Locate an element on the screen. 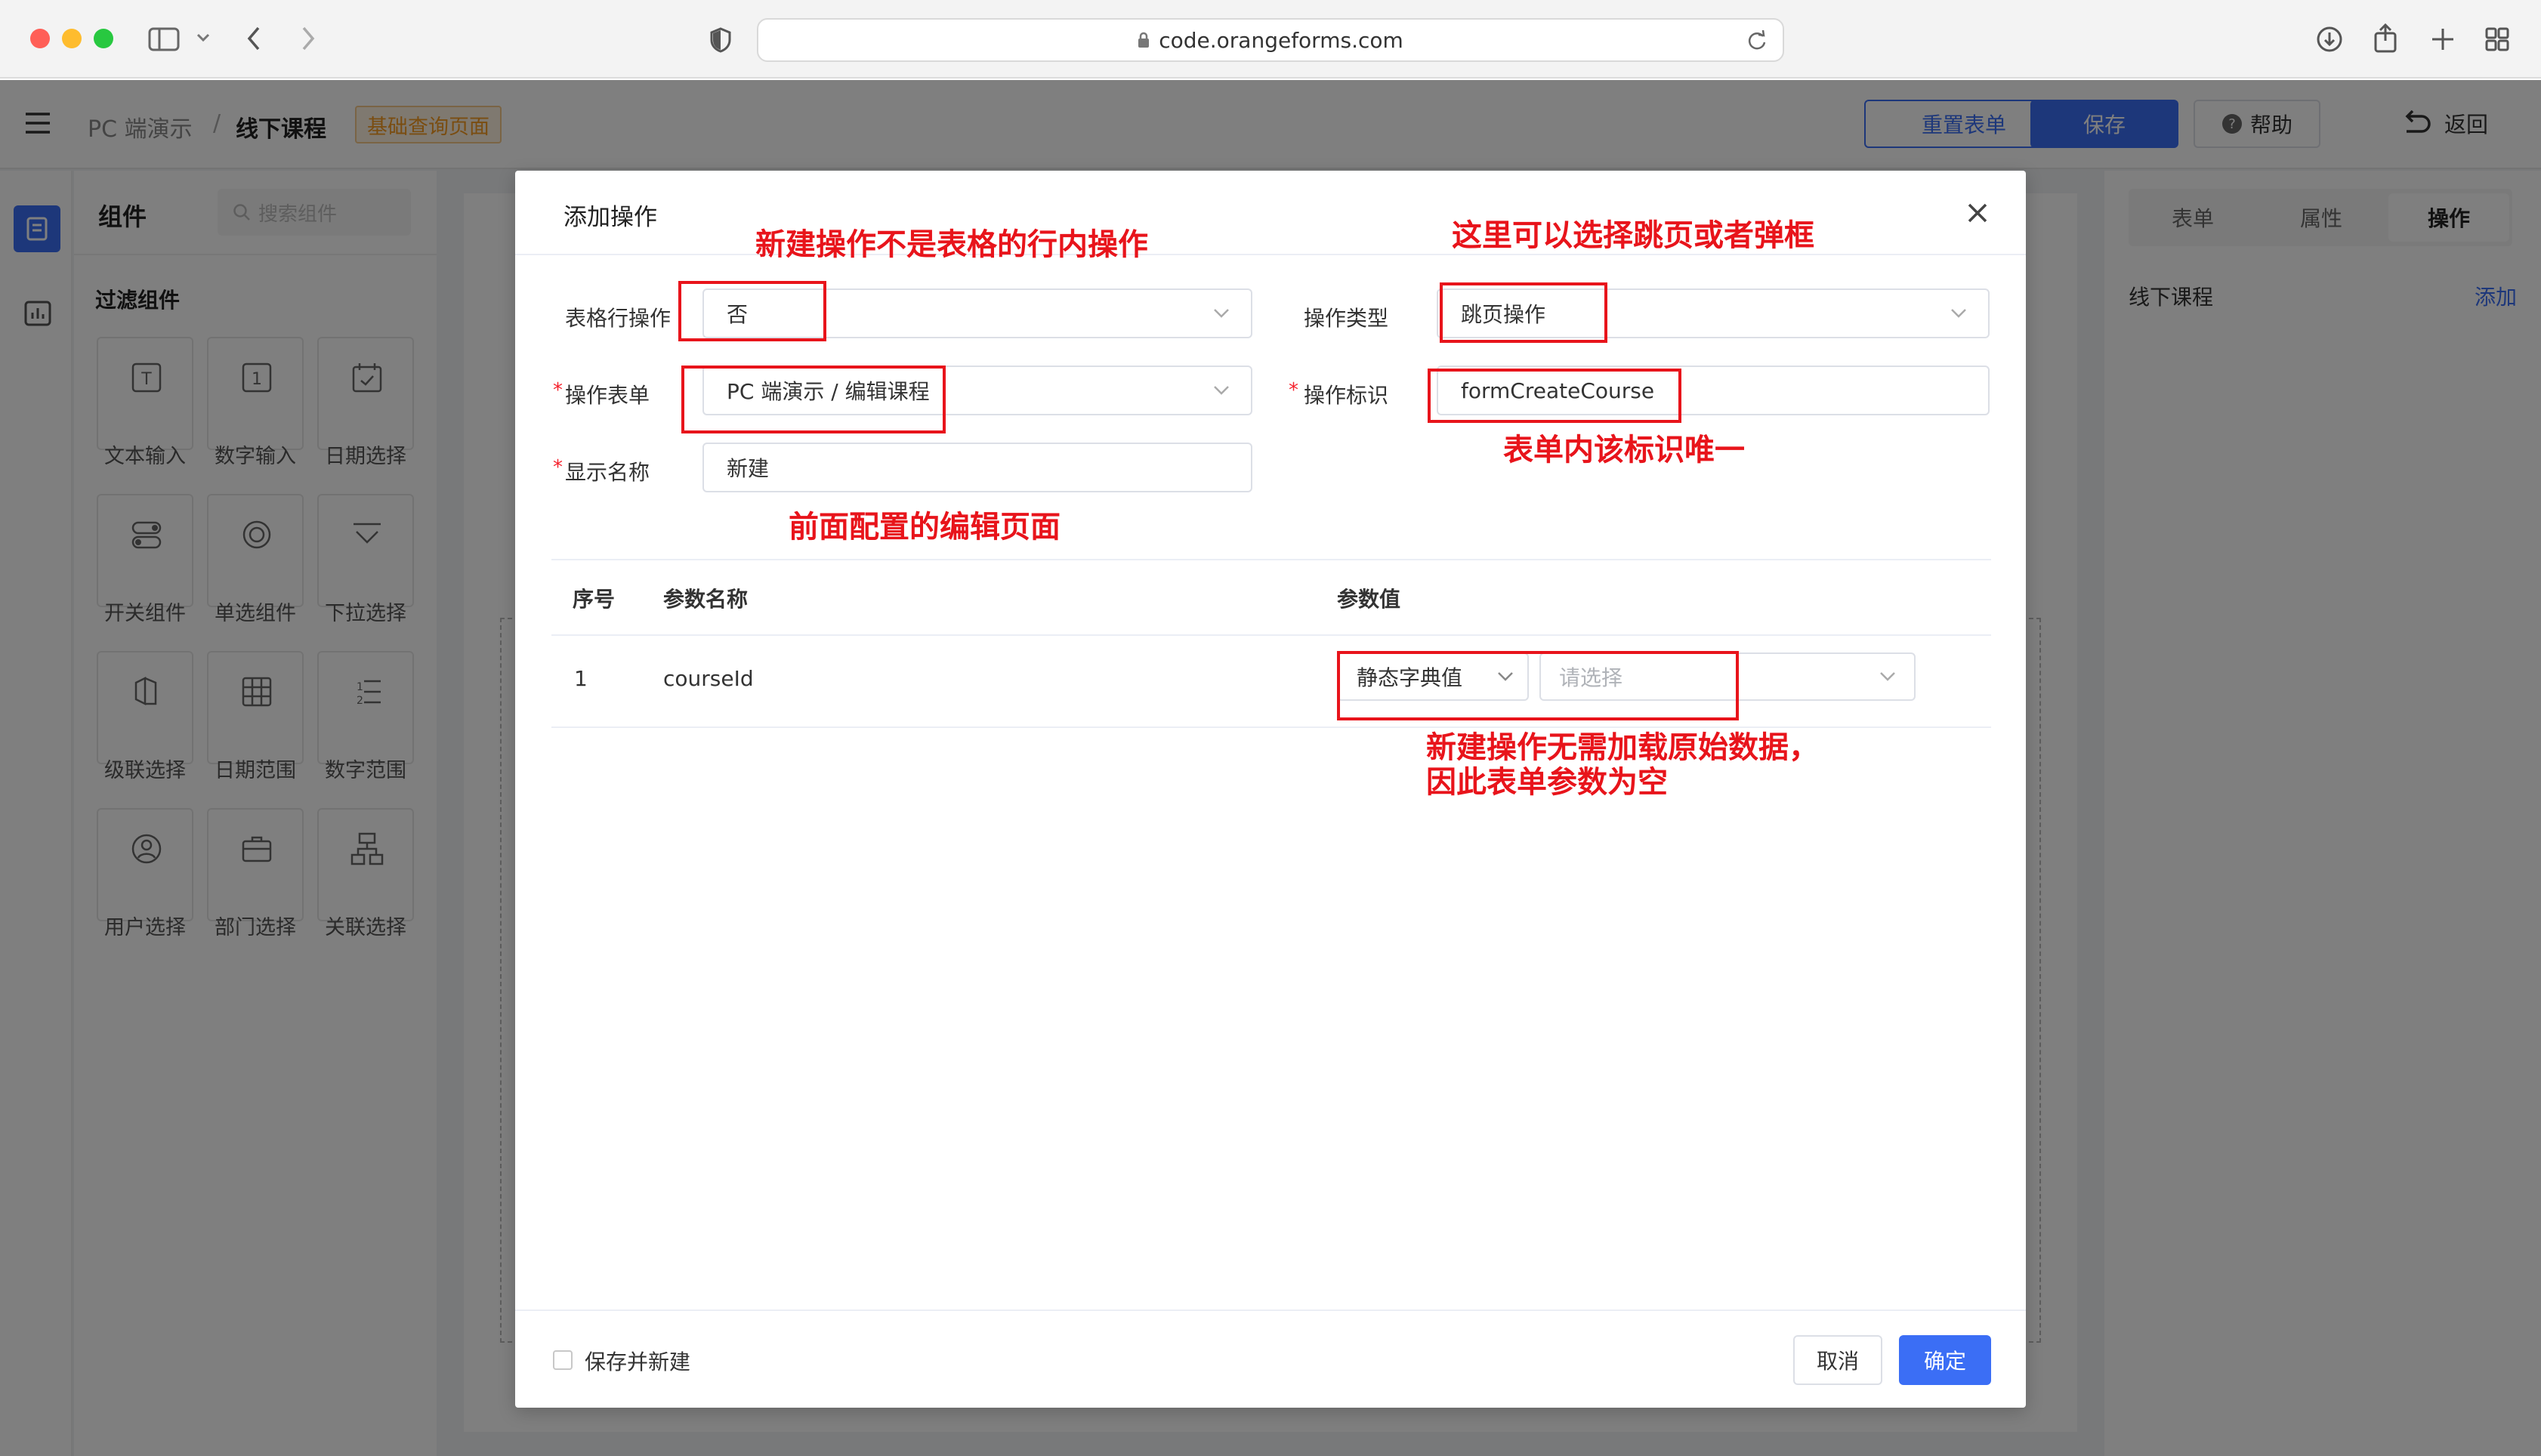  annotation-box-op-form is located at coordinates (814, 399).